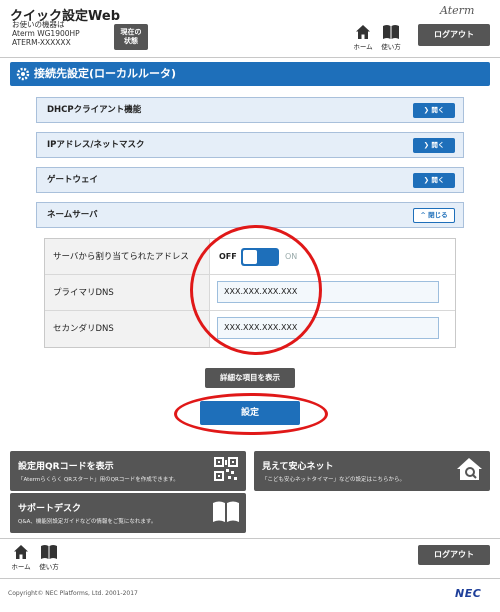 This screenshot has height=612, width=500. What do you see at coordinates (256, 290) in the screenshot?
I see `highlight-ring-dns-fields` at bounding box center [256, 290].